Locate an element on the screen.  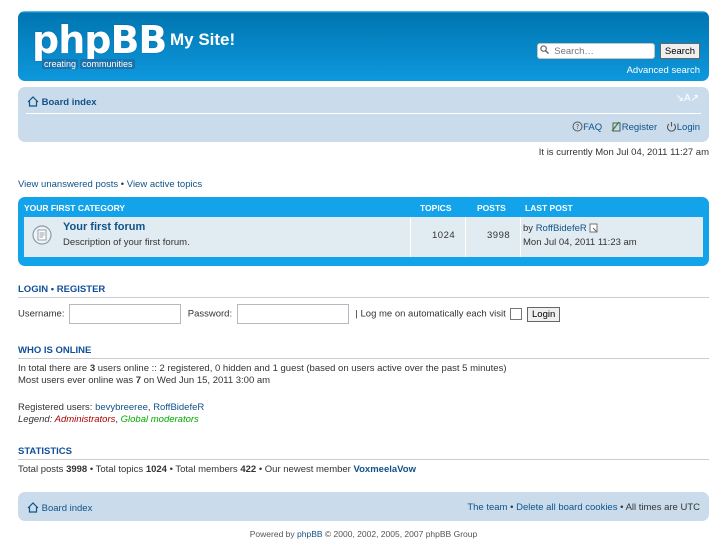
forum-title: Your first forum is located at coordinates (104, 227).